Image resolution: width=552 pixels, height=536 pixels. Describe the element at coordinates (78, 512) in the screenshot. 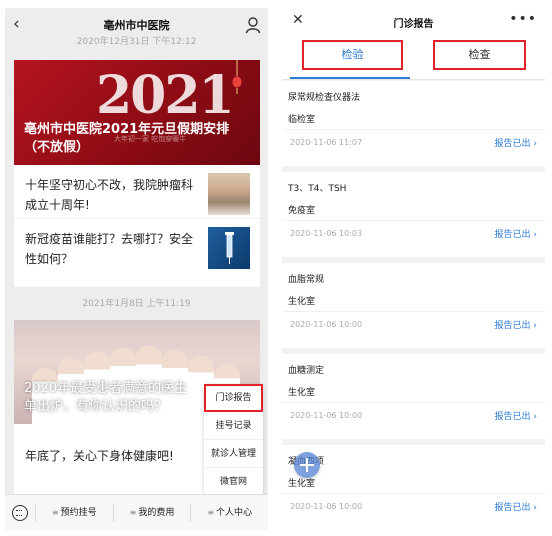

I see `menu-tab-label: 预约挂号` at that location.